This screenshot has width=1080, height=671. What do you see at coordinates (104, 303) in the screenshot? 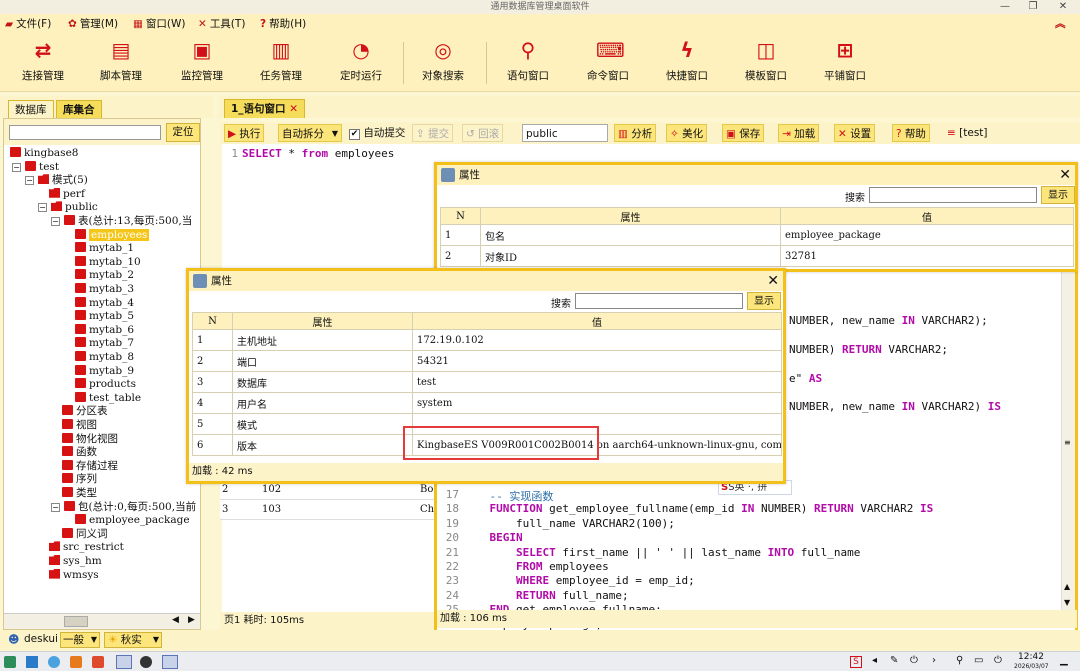
I see `tree-node: mytab_4` at bounding box center [104, 303].